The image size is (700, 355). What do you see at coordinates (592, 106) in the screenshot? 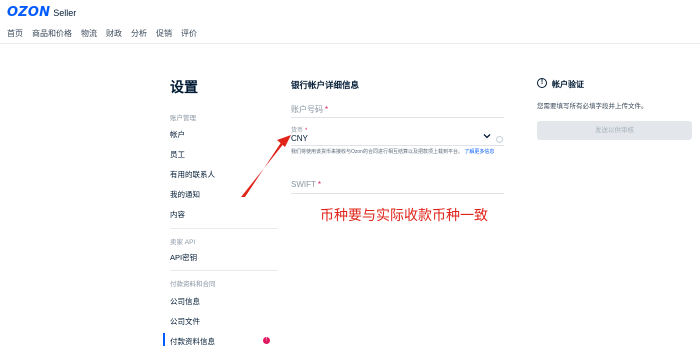
I see `verification-description: 您需要填写所有必填字段并上传文件。` at bounding box center [592, 106].